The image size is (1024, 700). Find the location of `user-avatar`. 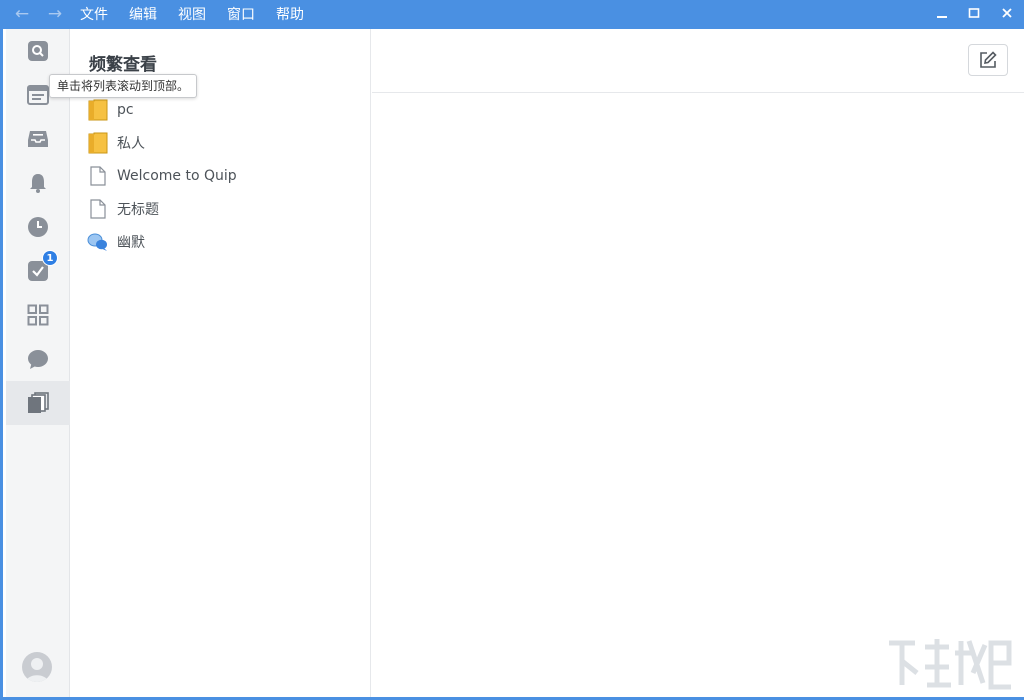

user-avatar is located at coordinates (37, 667).